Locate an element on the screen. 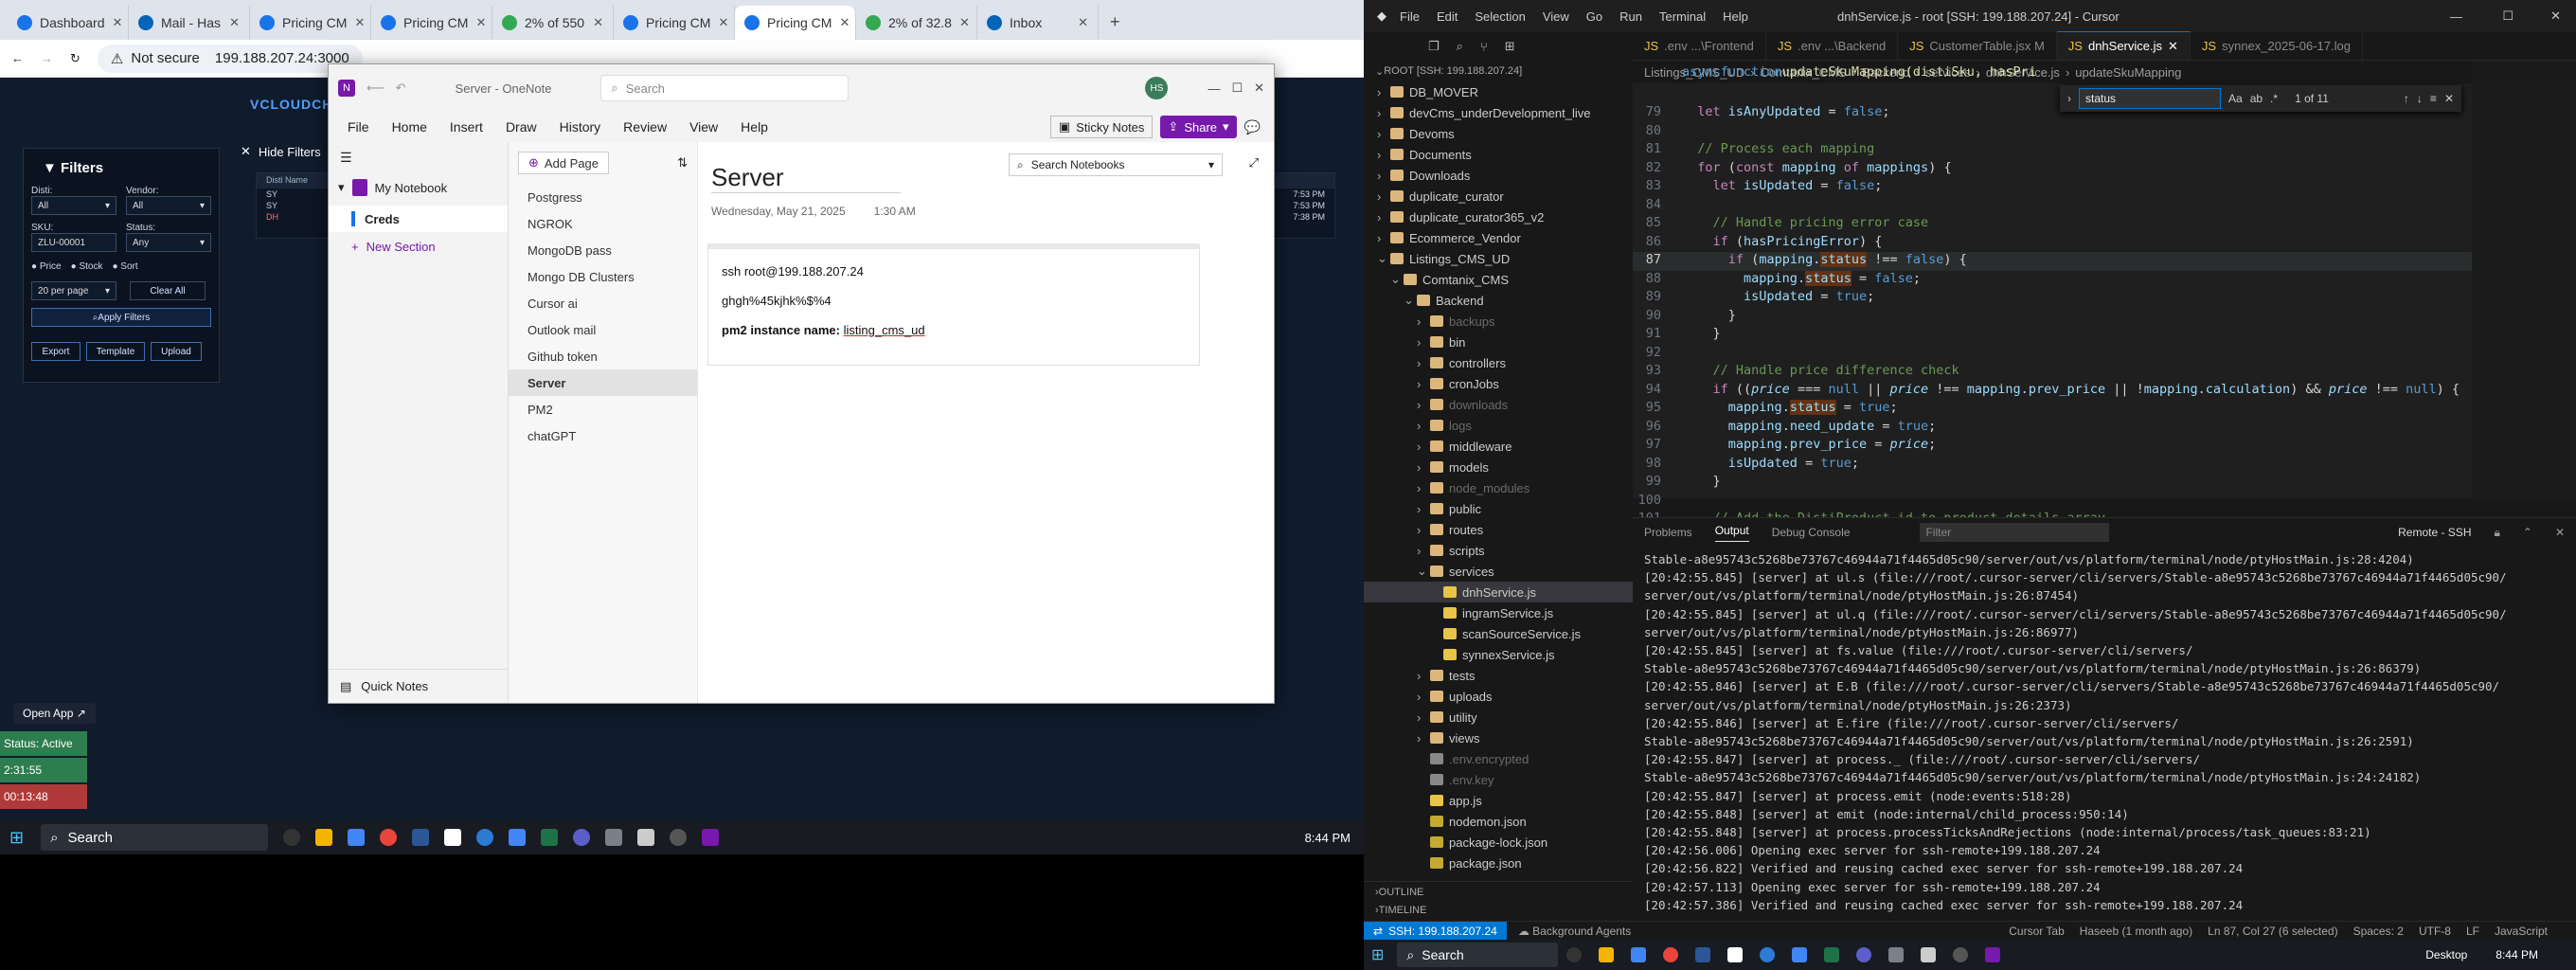 The image size is (2576, 970). source-control-icon: ⑂ is located at coordinates (1484, 47).